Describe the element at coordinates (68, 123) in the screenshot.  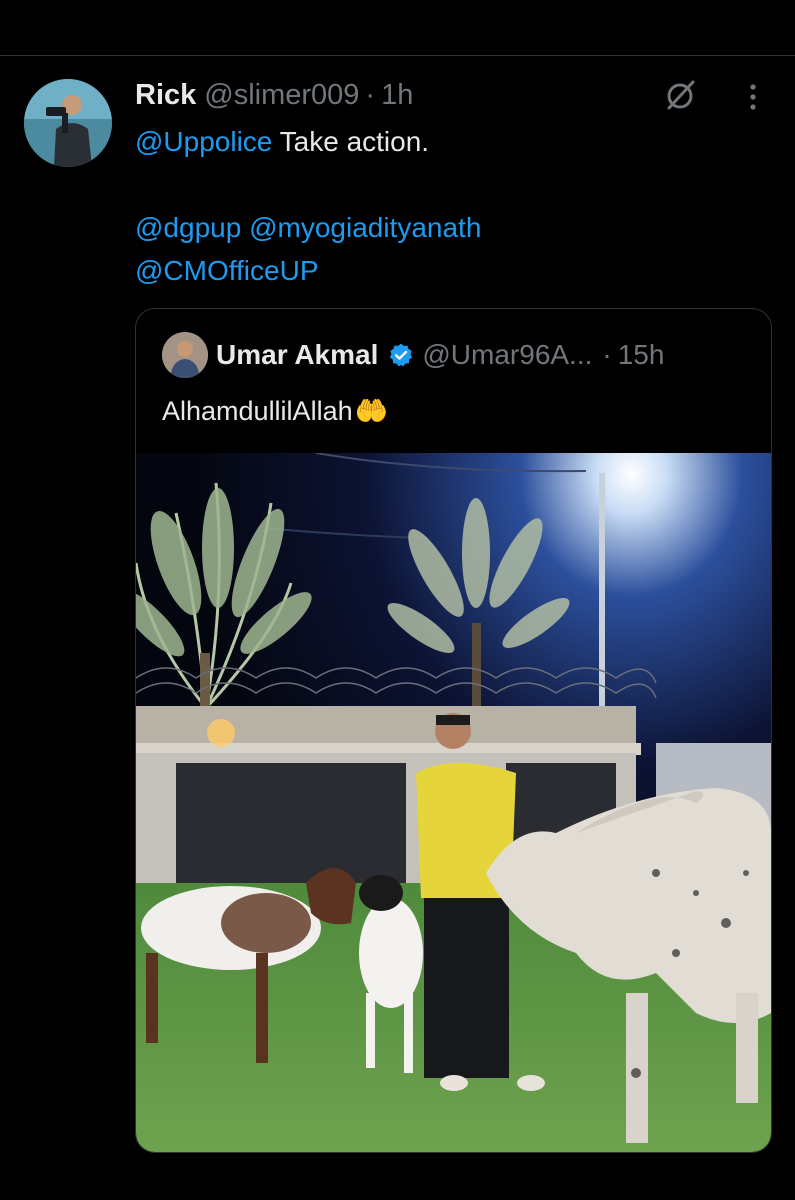
I see `author-avatar` at that location.